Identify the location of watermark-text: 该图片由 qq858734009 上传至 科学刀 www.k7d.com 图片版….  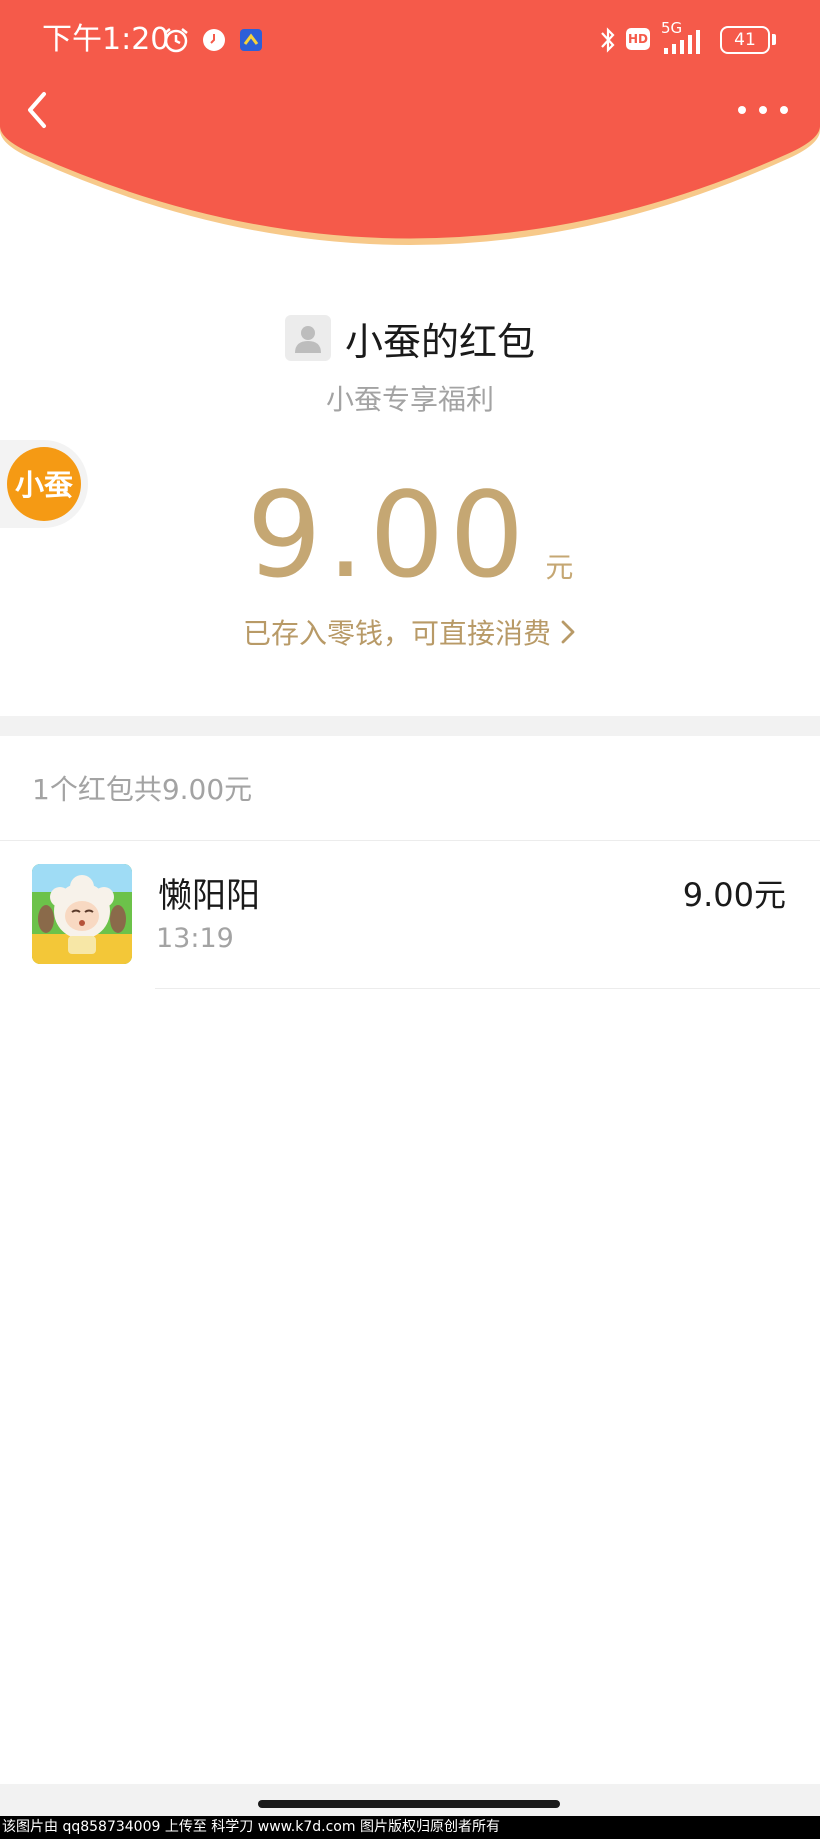
(410, 1827).